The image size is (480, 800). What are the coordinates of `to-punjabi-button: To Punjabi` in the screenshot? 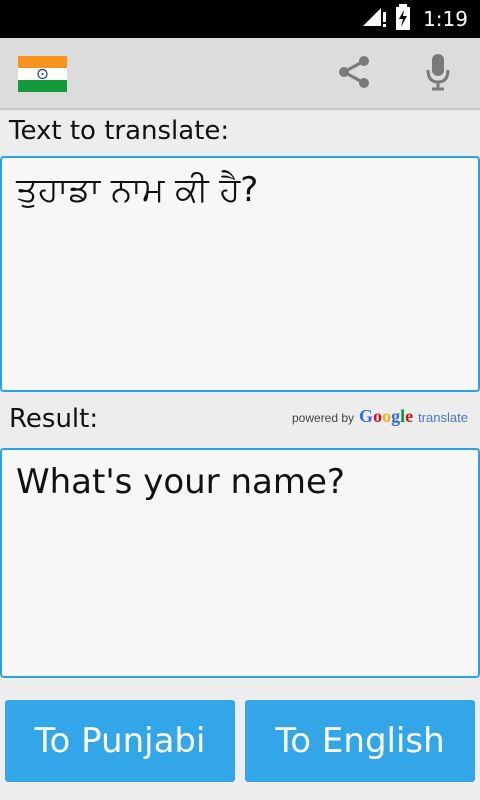 It's located at (120, 741).